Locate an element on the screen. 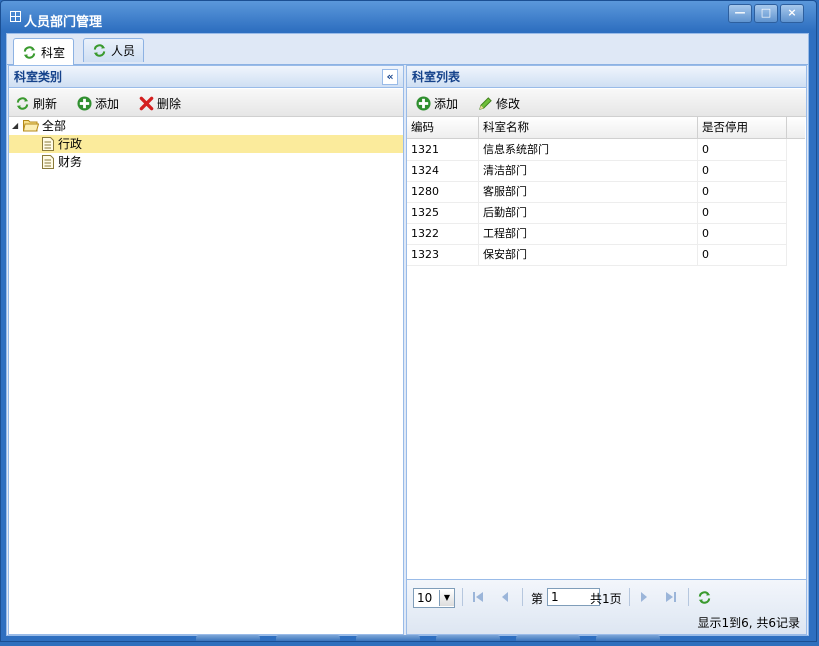 The image size is (819, 646). first-page-button is located at coordinates (478, 597).